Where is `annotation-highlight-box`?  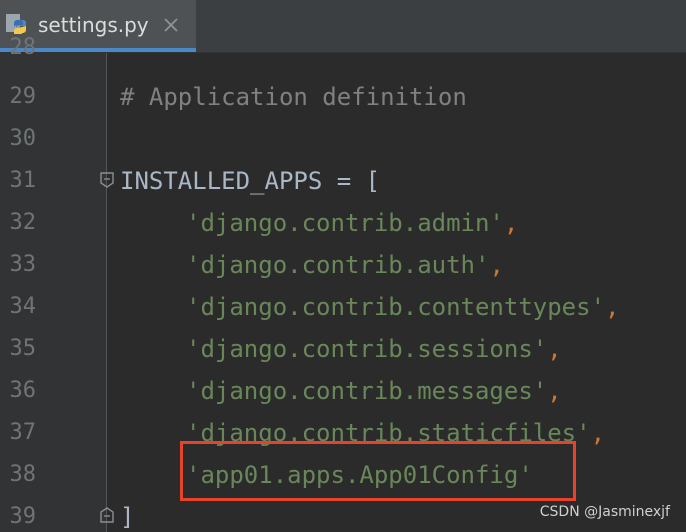 annotation-highlight-box is located at coordinates (378, 471).